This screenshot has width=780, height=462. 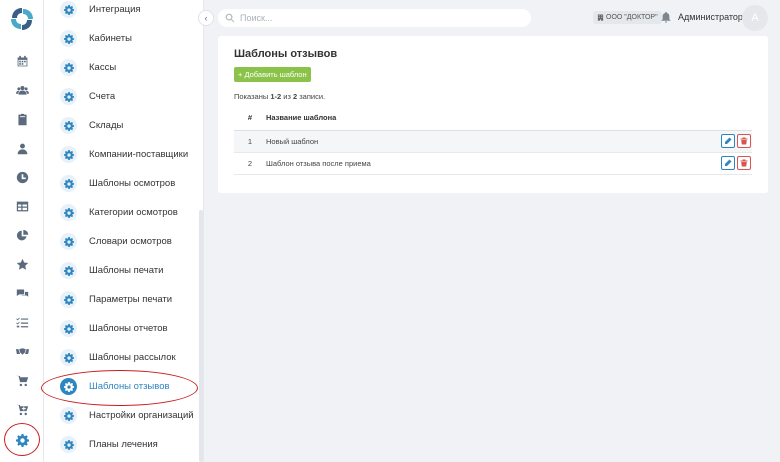 I want to click on page-title: Шаблоны отзывов, so click(x=286, y=54).